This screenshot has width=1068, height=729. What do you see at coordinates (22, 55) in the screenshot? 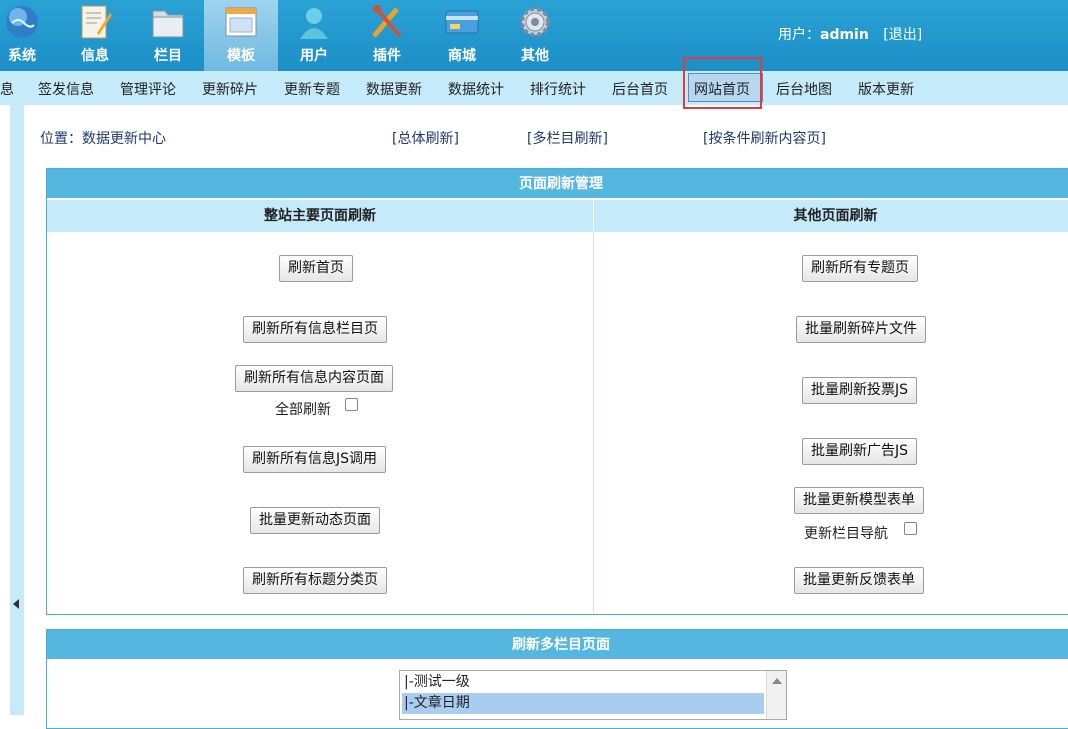
I see `nav-label: 系统` at bounding box center [22, 55].